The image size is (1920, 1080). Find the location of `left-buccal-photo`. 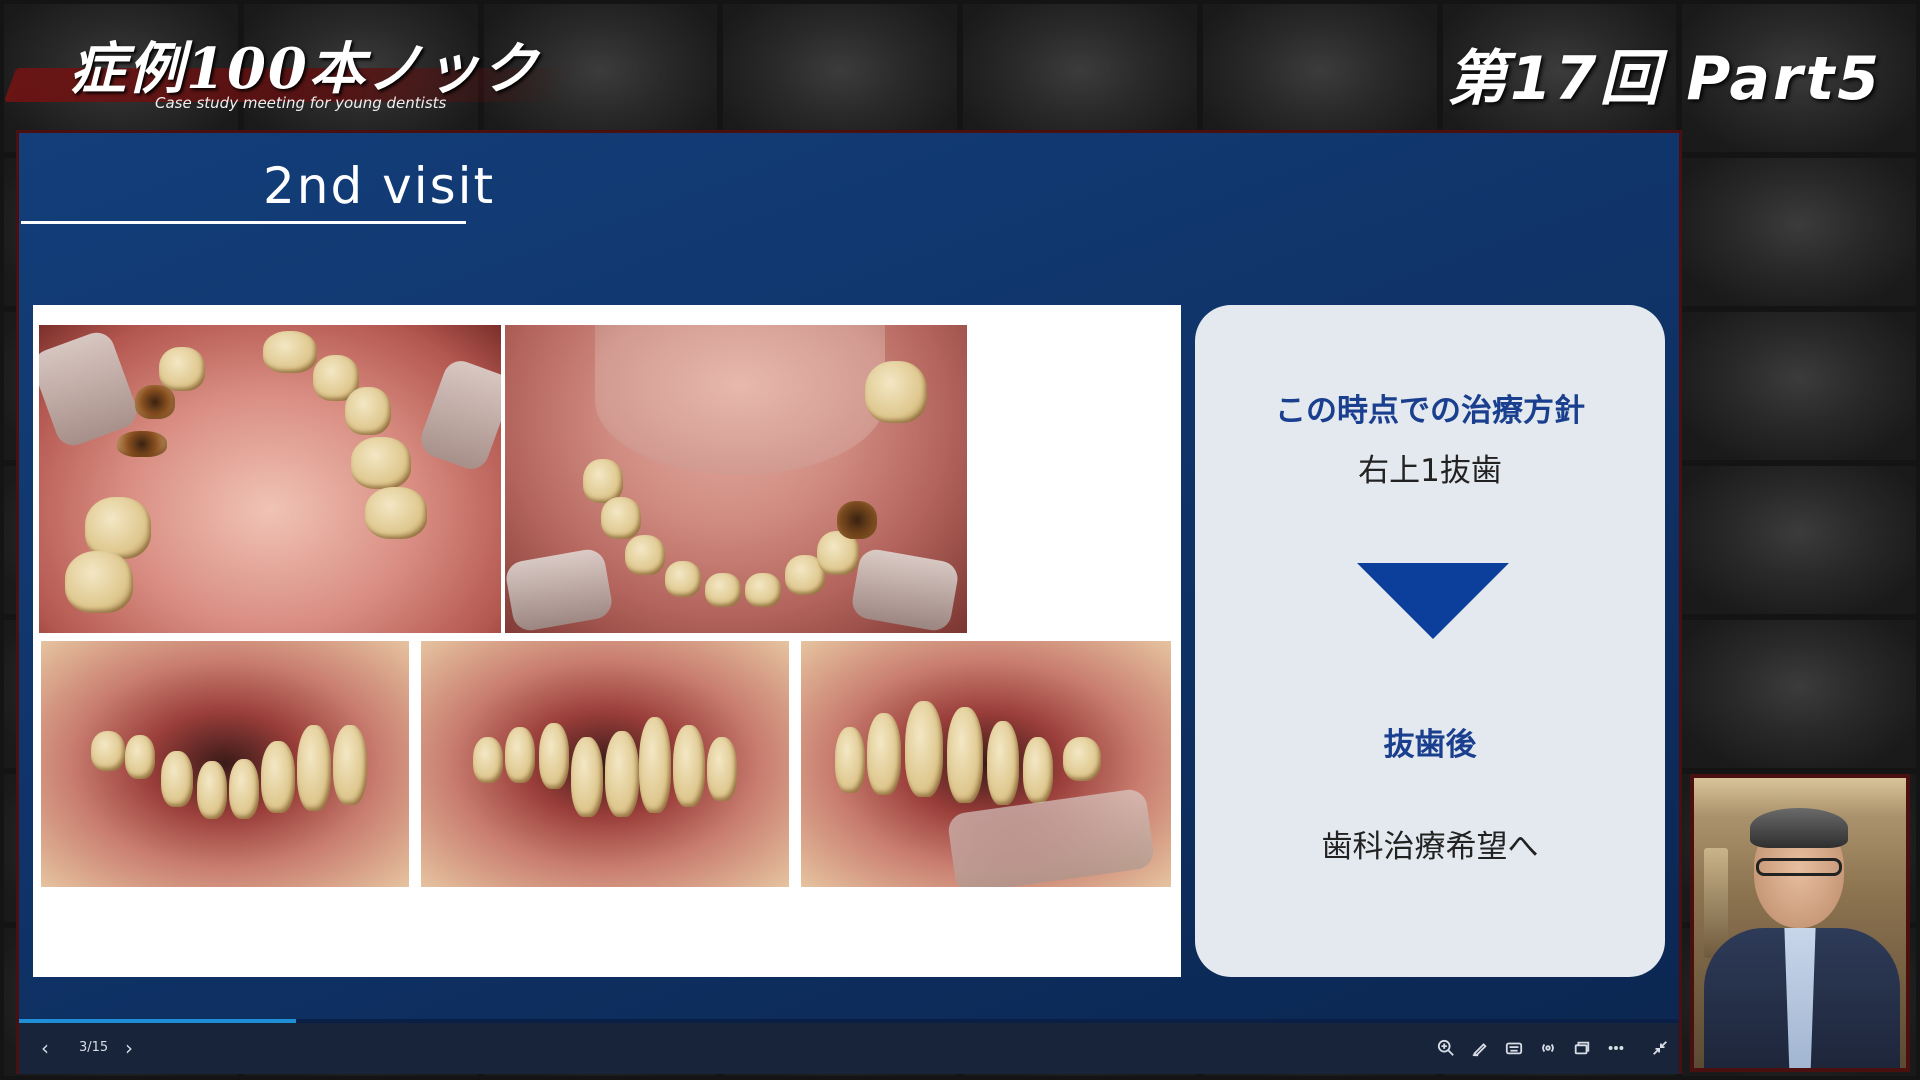

left-buccal-photo is located at coordinates (986, 764).